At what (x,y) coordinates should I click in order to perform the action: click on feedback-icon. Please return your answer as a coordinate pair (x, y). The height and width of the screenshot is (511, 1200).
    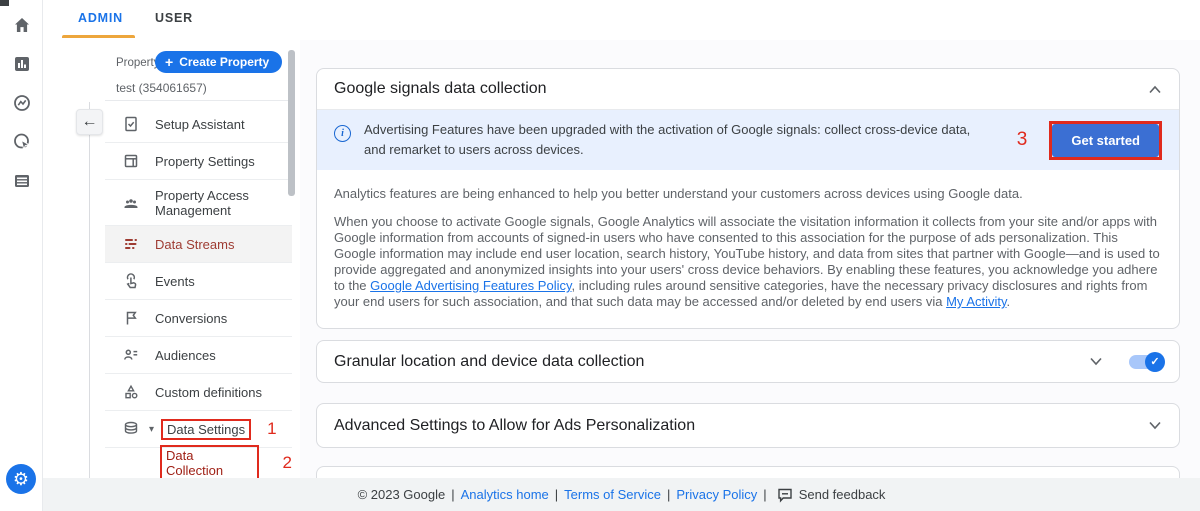
    Looking at the image, I should click on (784, 495).